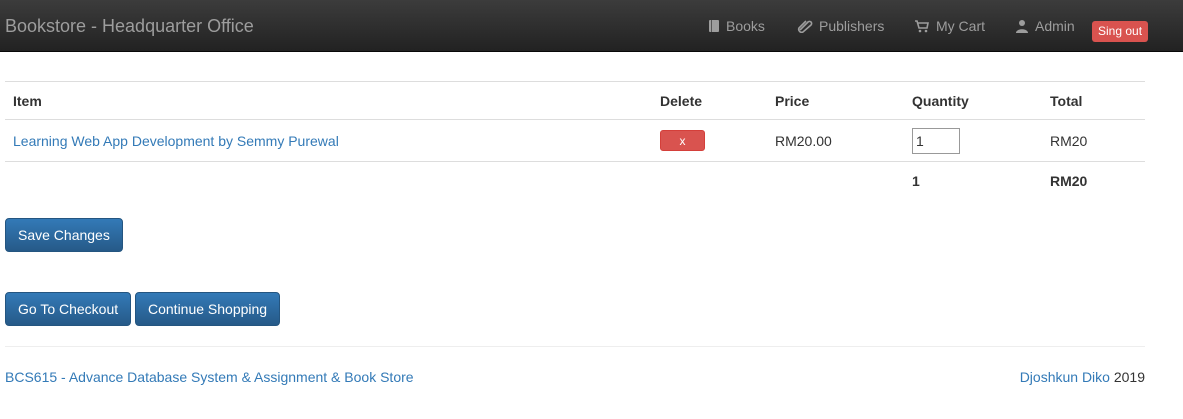  What do you see at coordinates (960, 26) in the screenshot?
I see `nav-my-cart-label: My Cart` at bounding box center [960, 26].